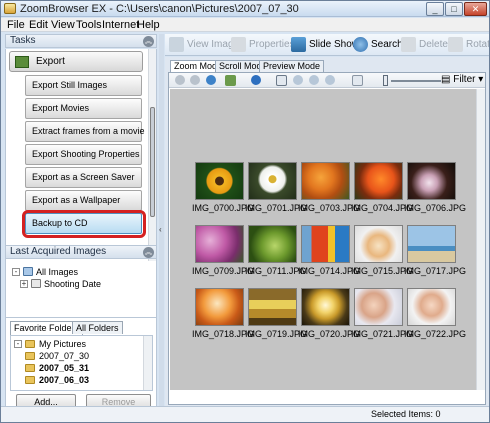 This screenshot has height=423, width=490. What do you see at coordinates (382, 208) in the screenshot?
I see `thumbnail-caption: IMG_0704.JPG` at bounding box center [382, 208].